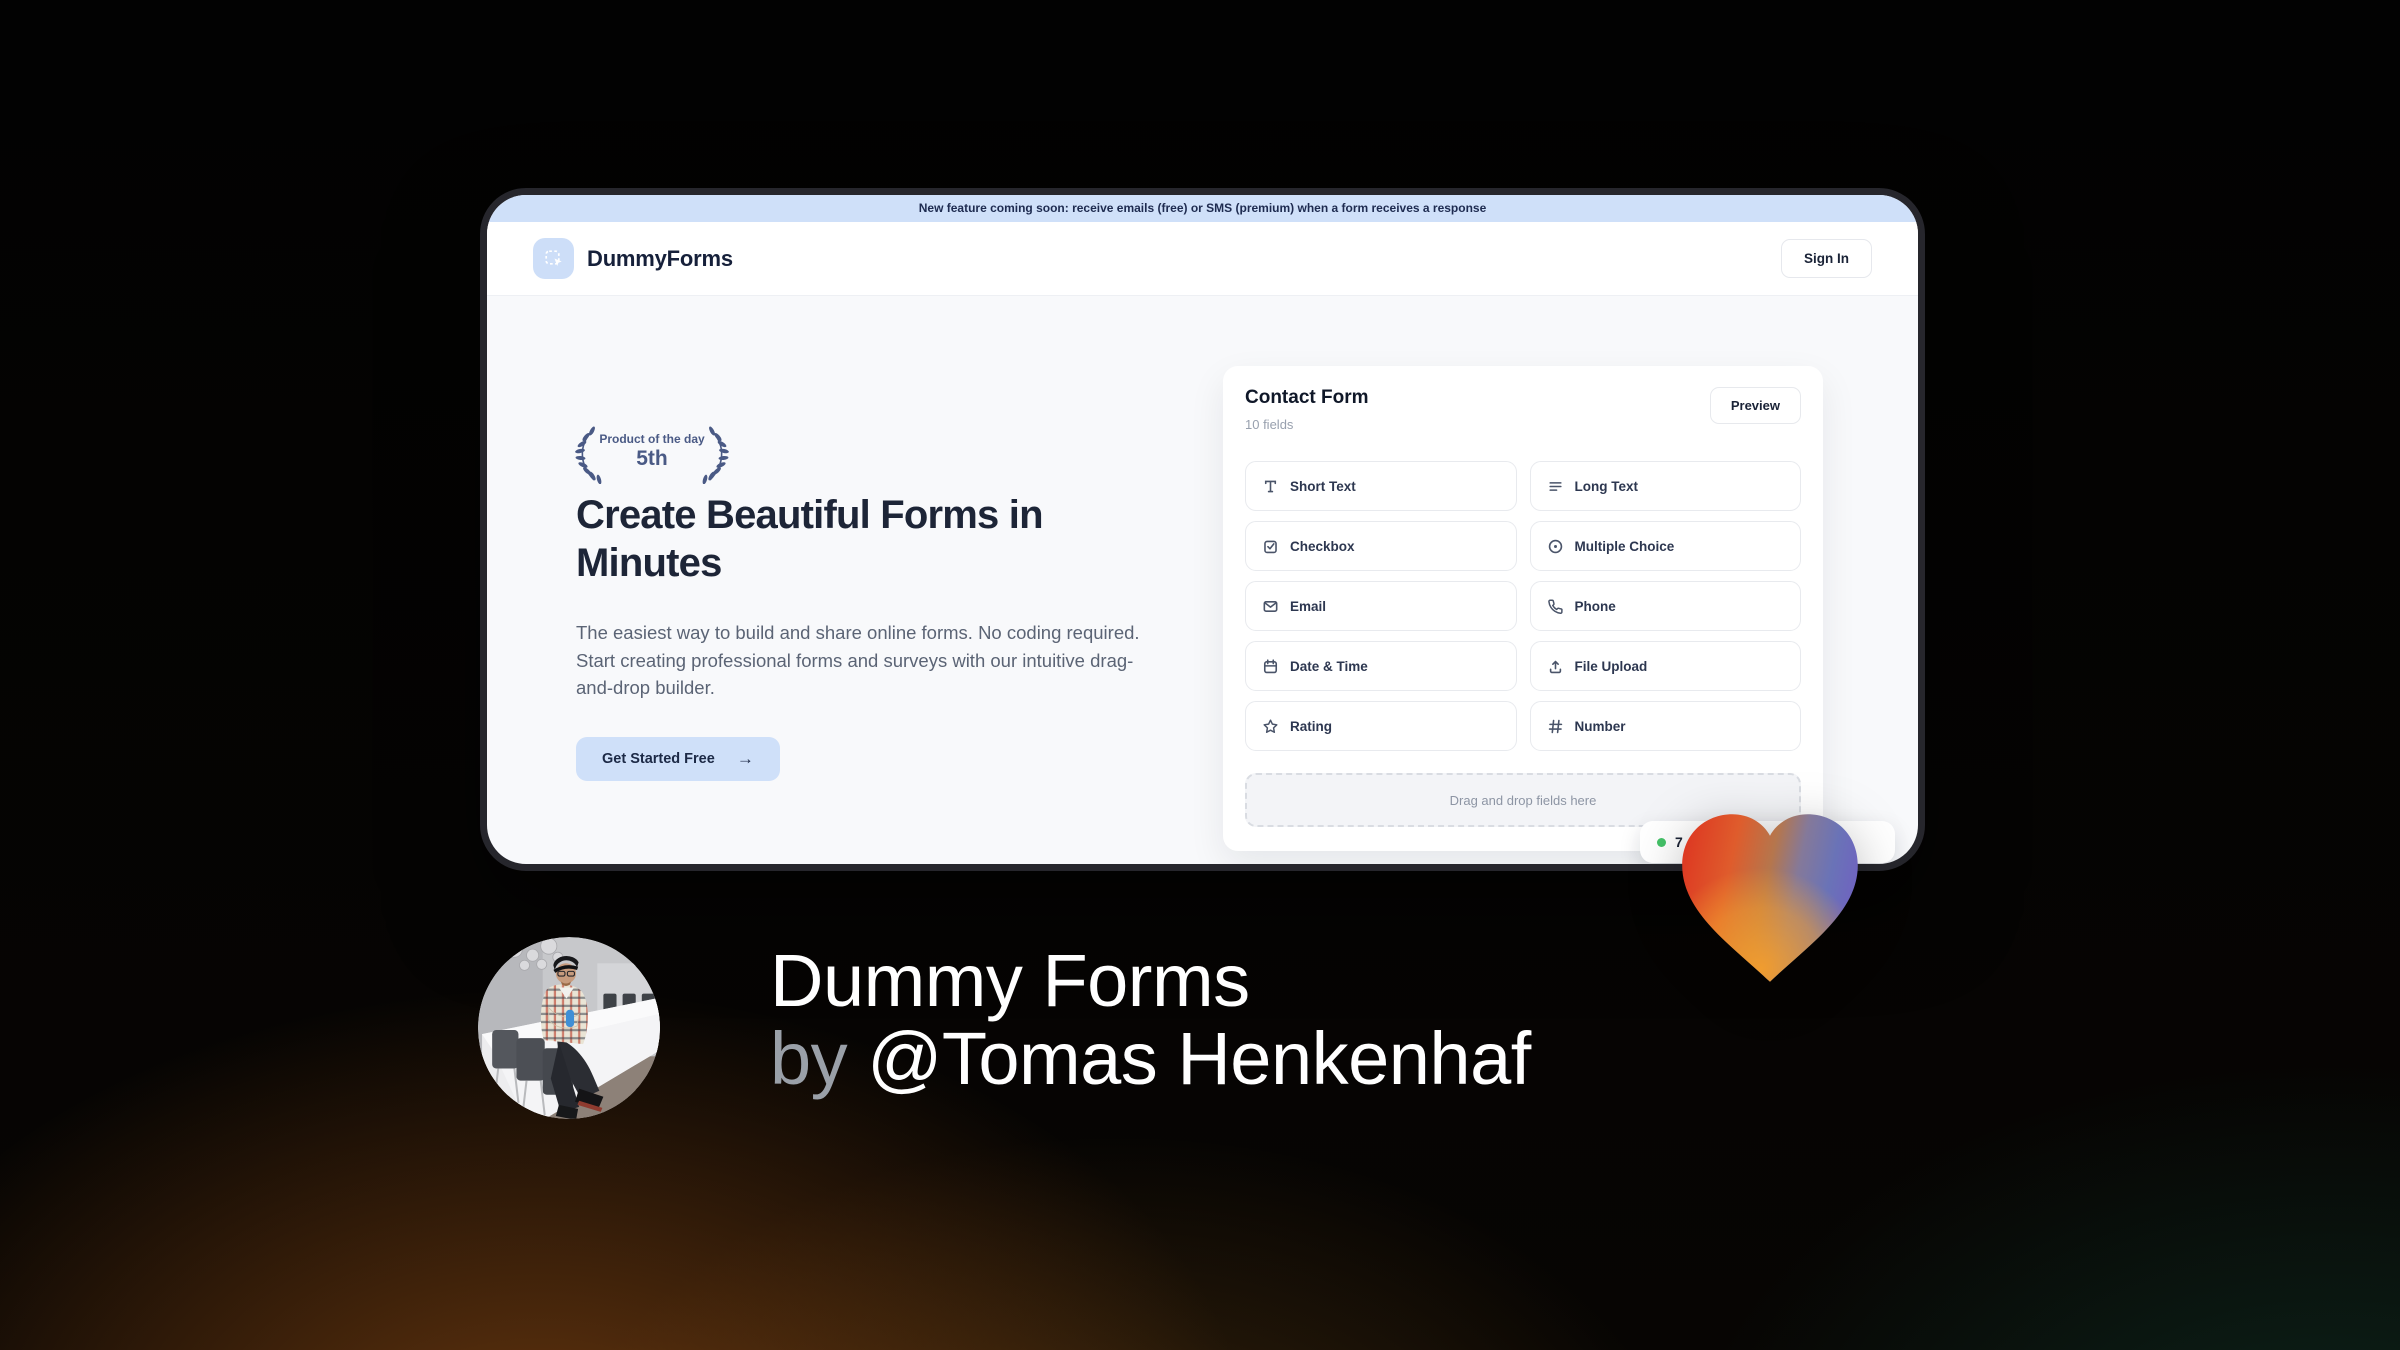  What do you see at coordinates (1329, 666) in the screenshot?
I see `field-type-label: Date & Time` at bounding box center [1329, 666].